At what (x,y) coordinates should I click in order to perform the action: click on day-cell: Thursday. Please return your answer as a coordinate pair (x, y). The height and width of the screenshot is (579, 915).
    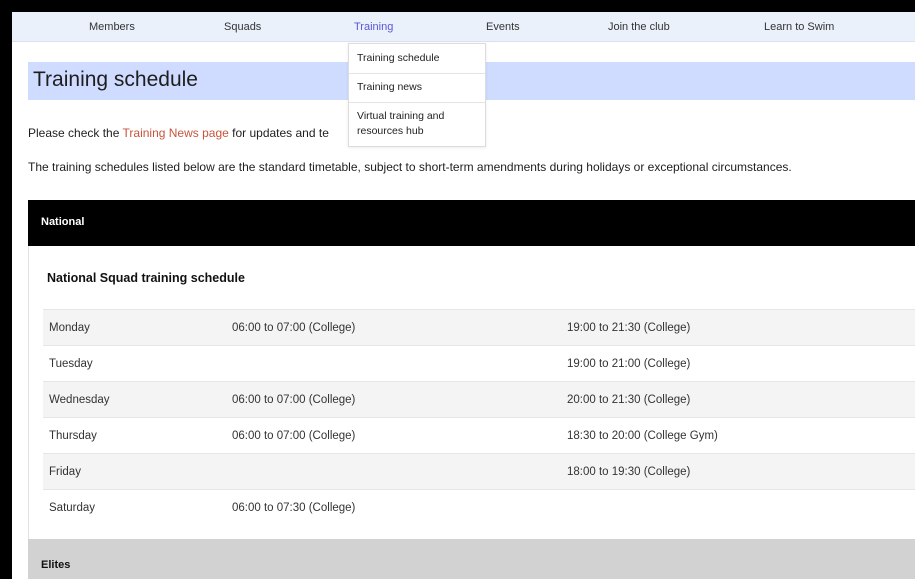
    Looking at the image, I should click on (73, 436).